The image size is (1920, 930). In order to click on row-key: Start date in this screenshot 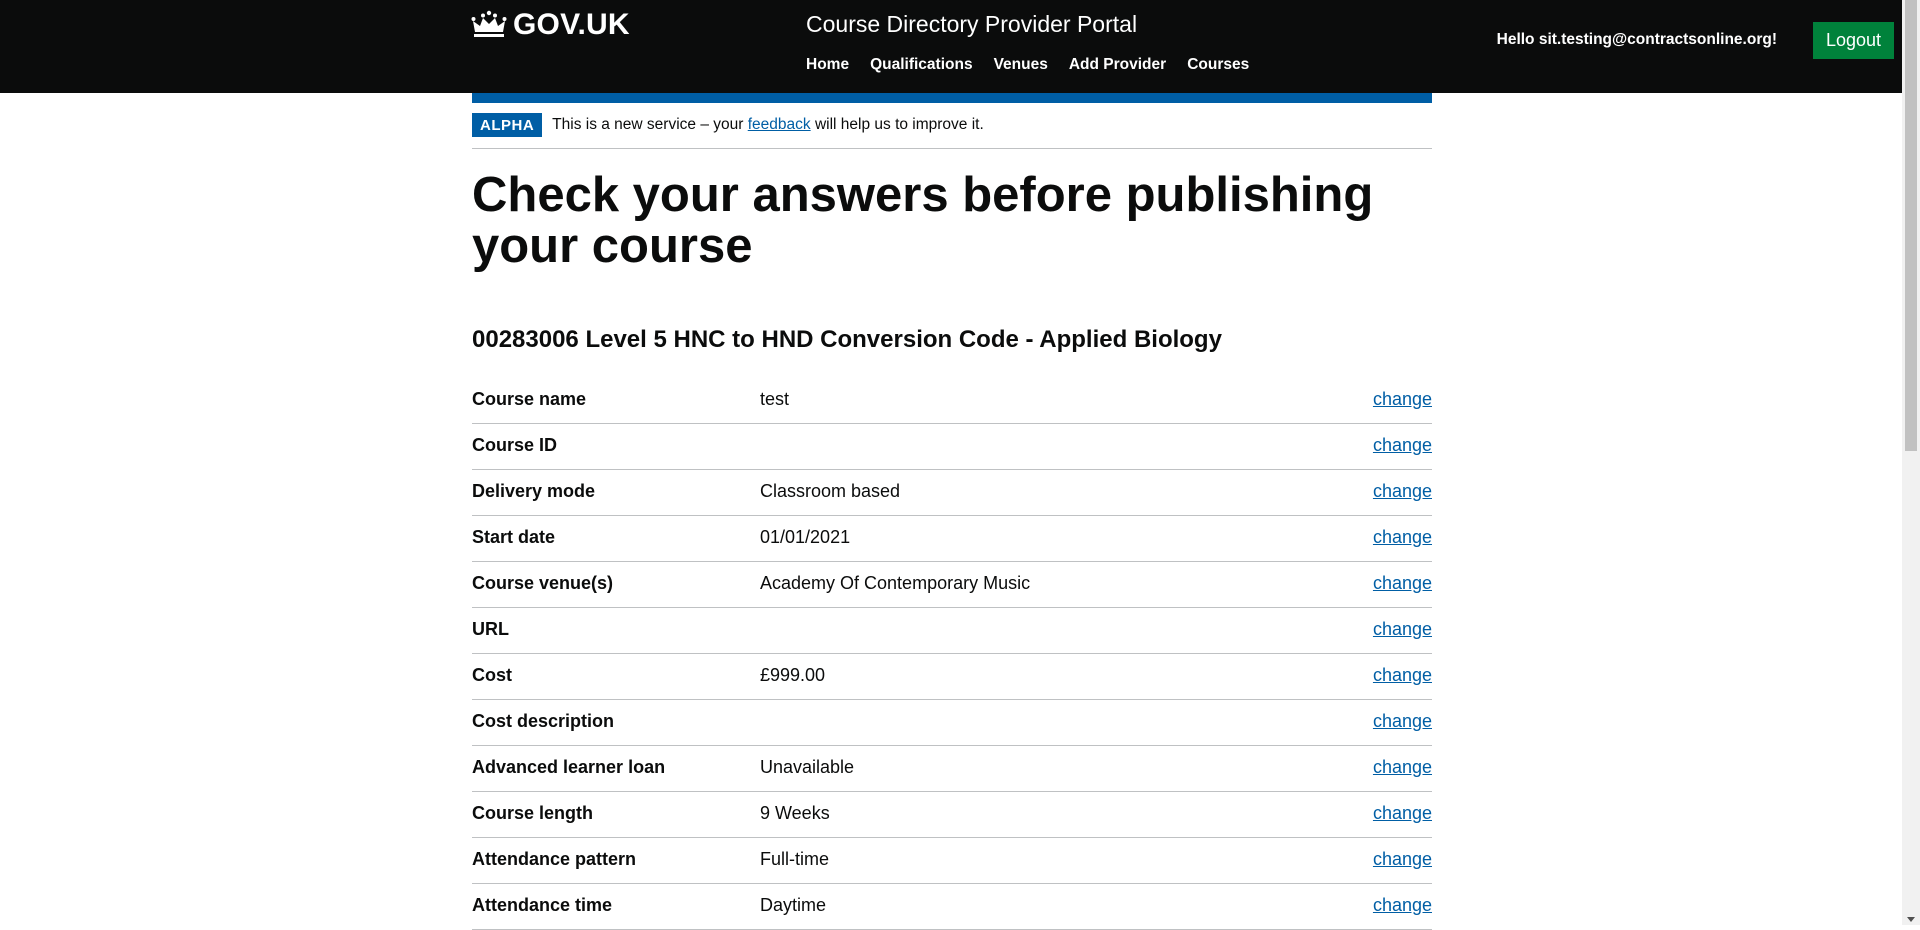, I will do `click(514, 537)`.